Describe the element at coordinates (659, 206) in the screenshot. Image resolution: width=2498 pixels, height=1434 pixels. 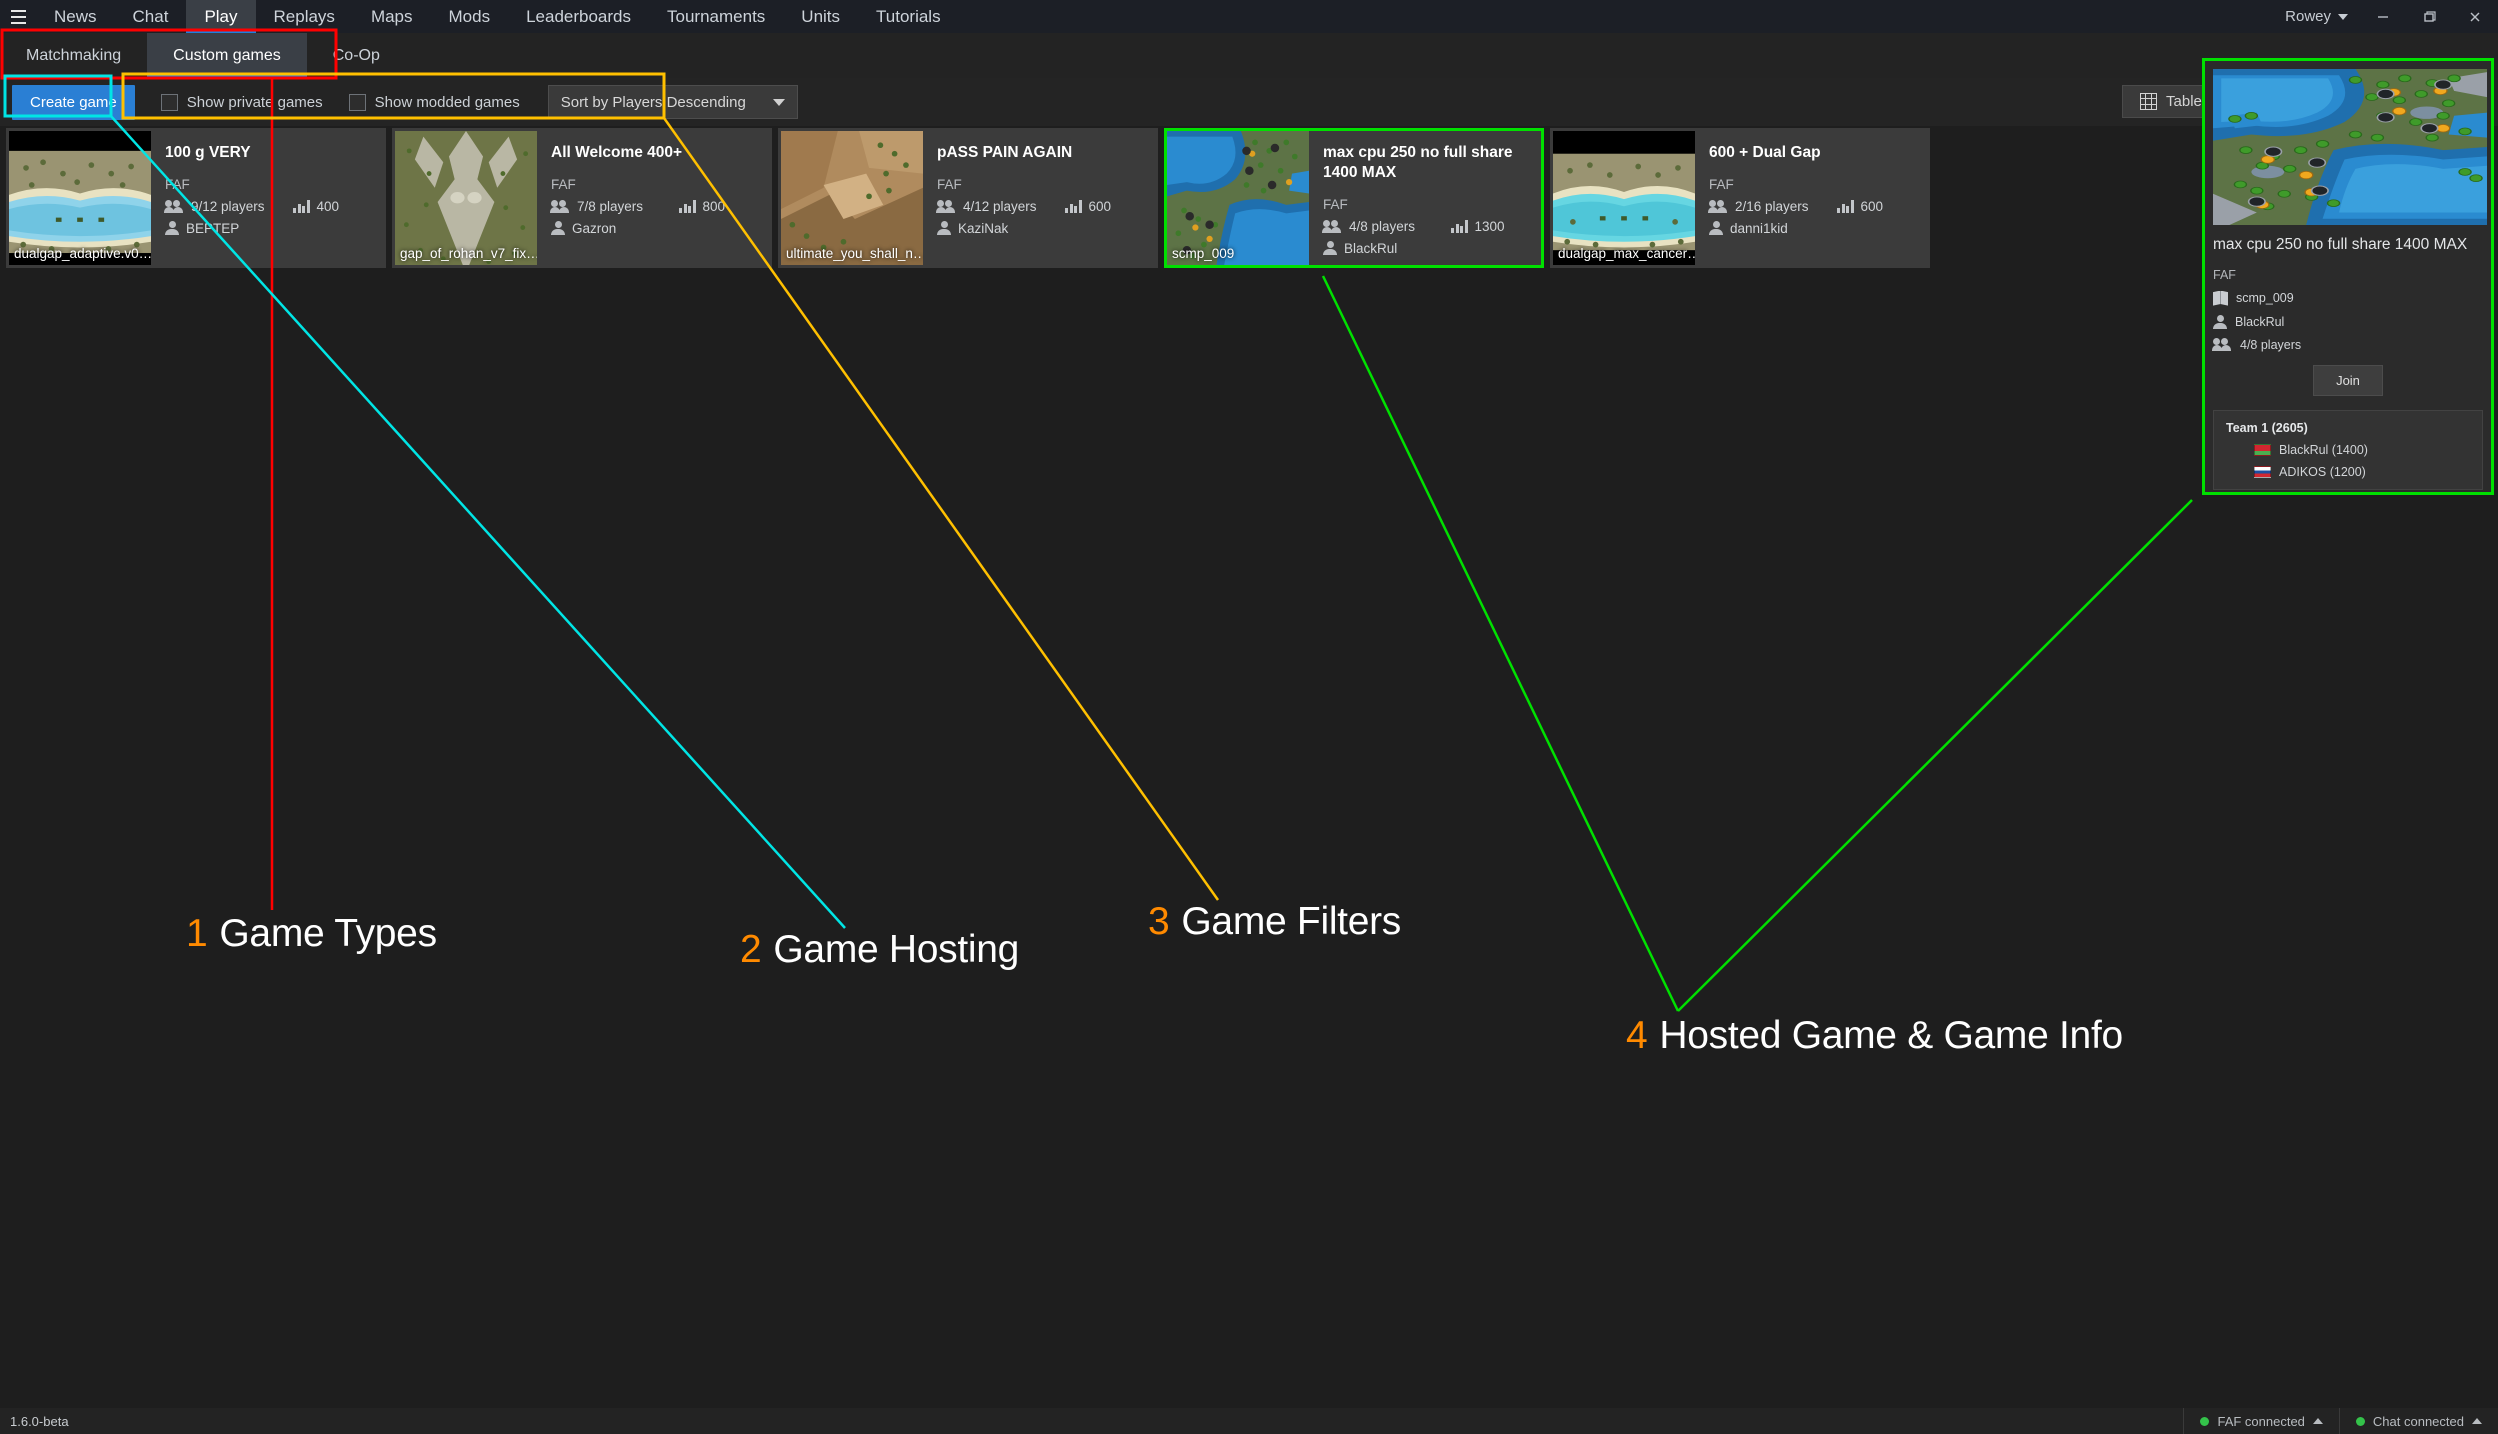
I see `players-and-rating-row: 7/8 players 800` at that location.